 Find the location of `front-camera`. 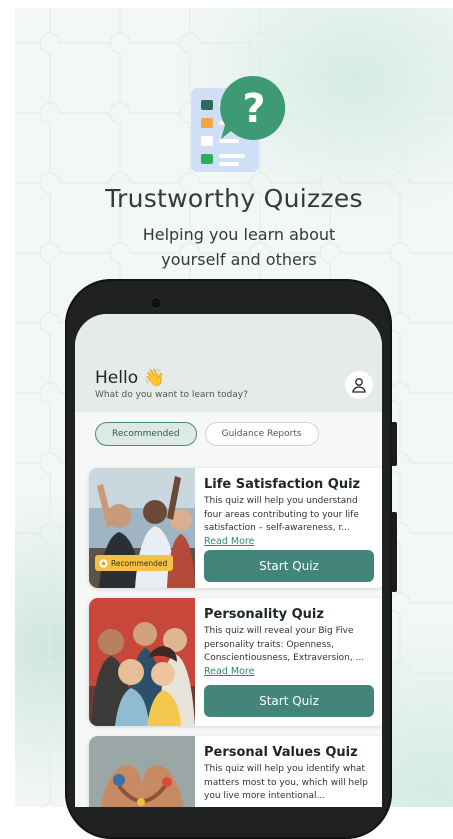

front-camera is located at coordinates (156, 303).